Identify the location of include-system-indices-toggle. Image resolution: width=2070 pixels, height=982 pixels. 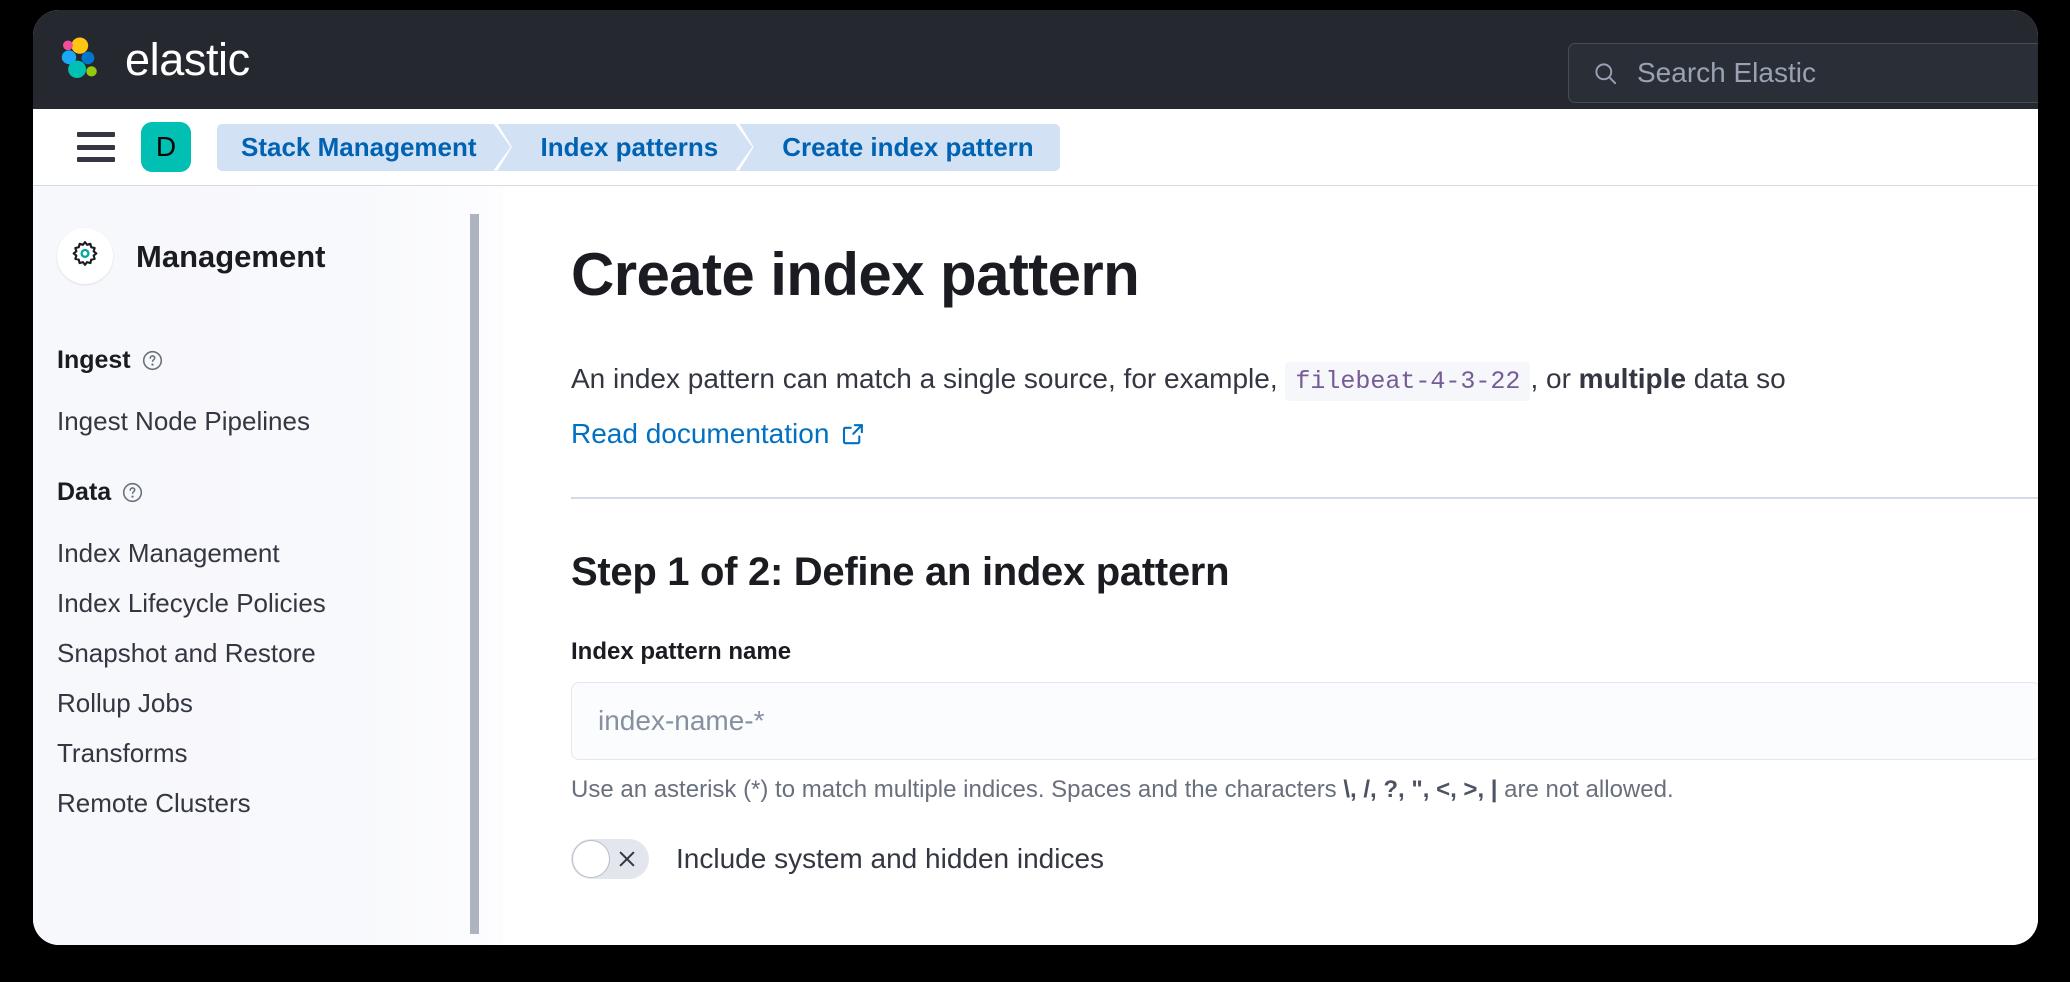
(610, 859).